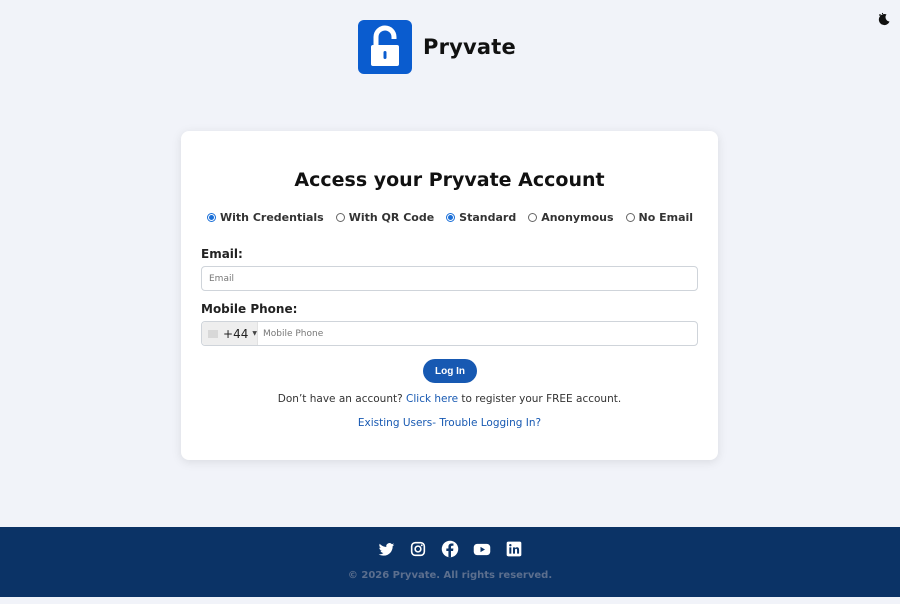  I want to click on radio-label: With QR Code, so click(391, 217).